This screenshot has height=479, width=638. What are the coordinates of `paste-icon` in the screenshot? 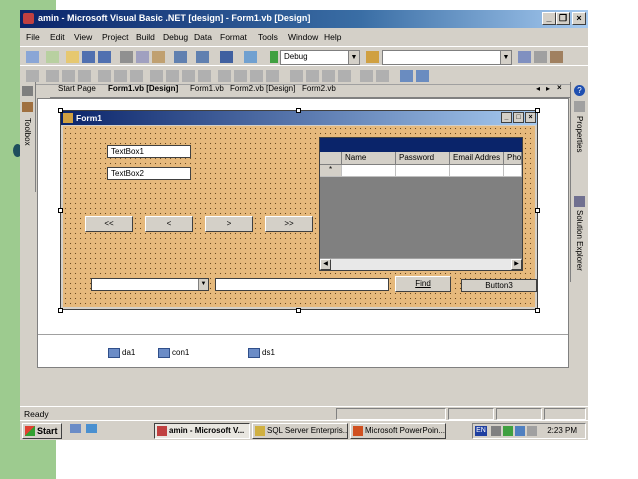 It's located at (158, 57).